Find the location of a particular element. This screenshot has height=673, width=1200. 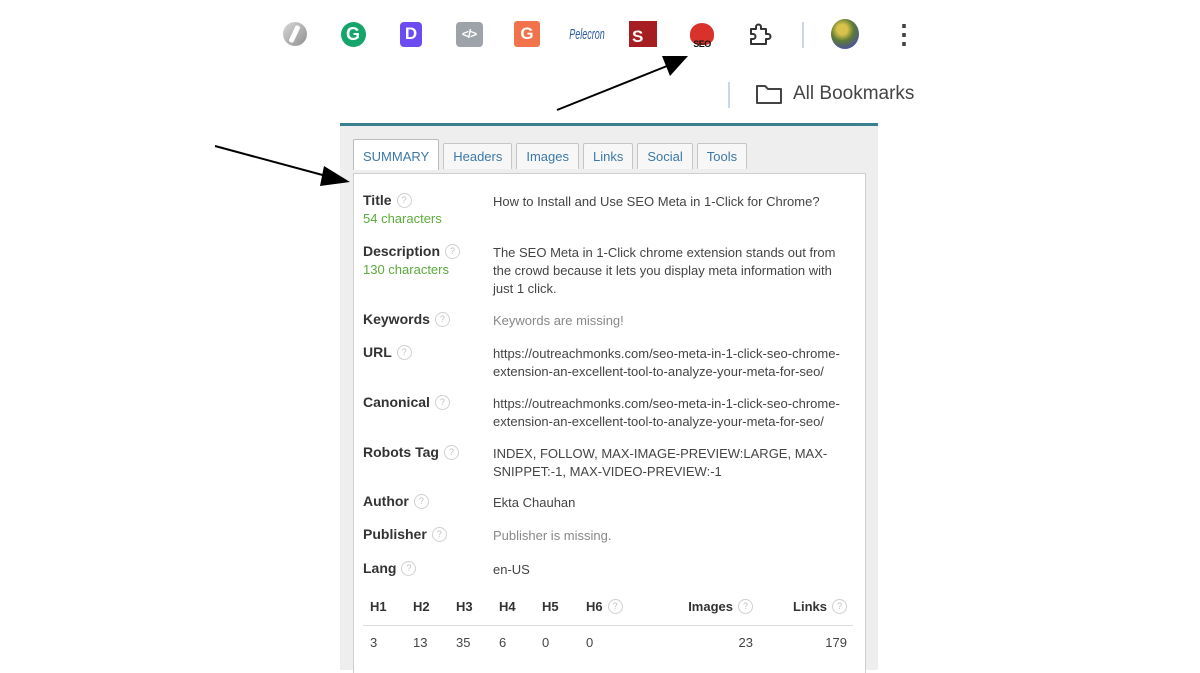

author-value: Ekta Chauhan is located at coordinates (534, 502).